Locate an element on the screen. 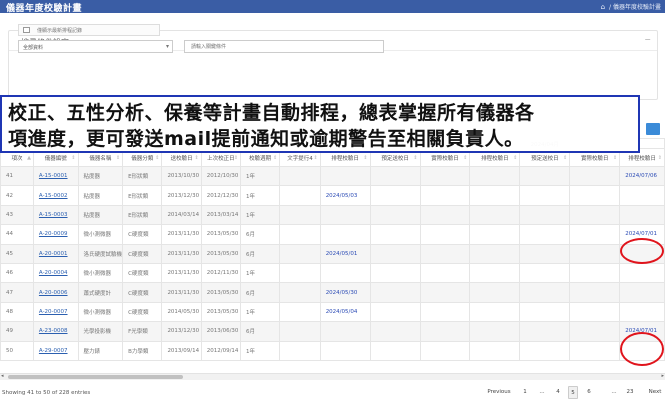 The width and height of the screenshot is (665, 402). page-button: 6 is located at coordinates (589, 392).